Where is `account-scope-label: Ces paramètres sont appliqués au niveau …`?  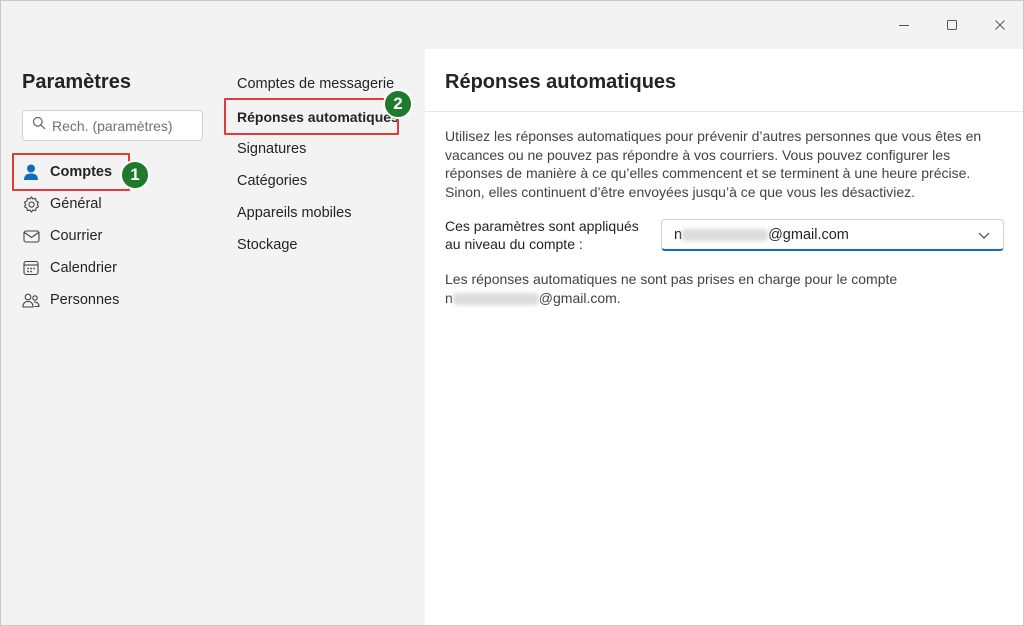 account-scope-label: Ces paramètres sont appliqués au niveau … is located at coordinates (542, 235).